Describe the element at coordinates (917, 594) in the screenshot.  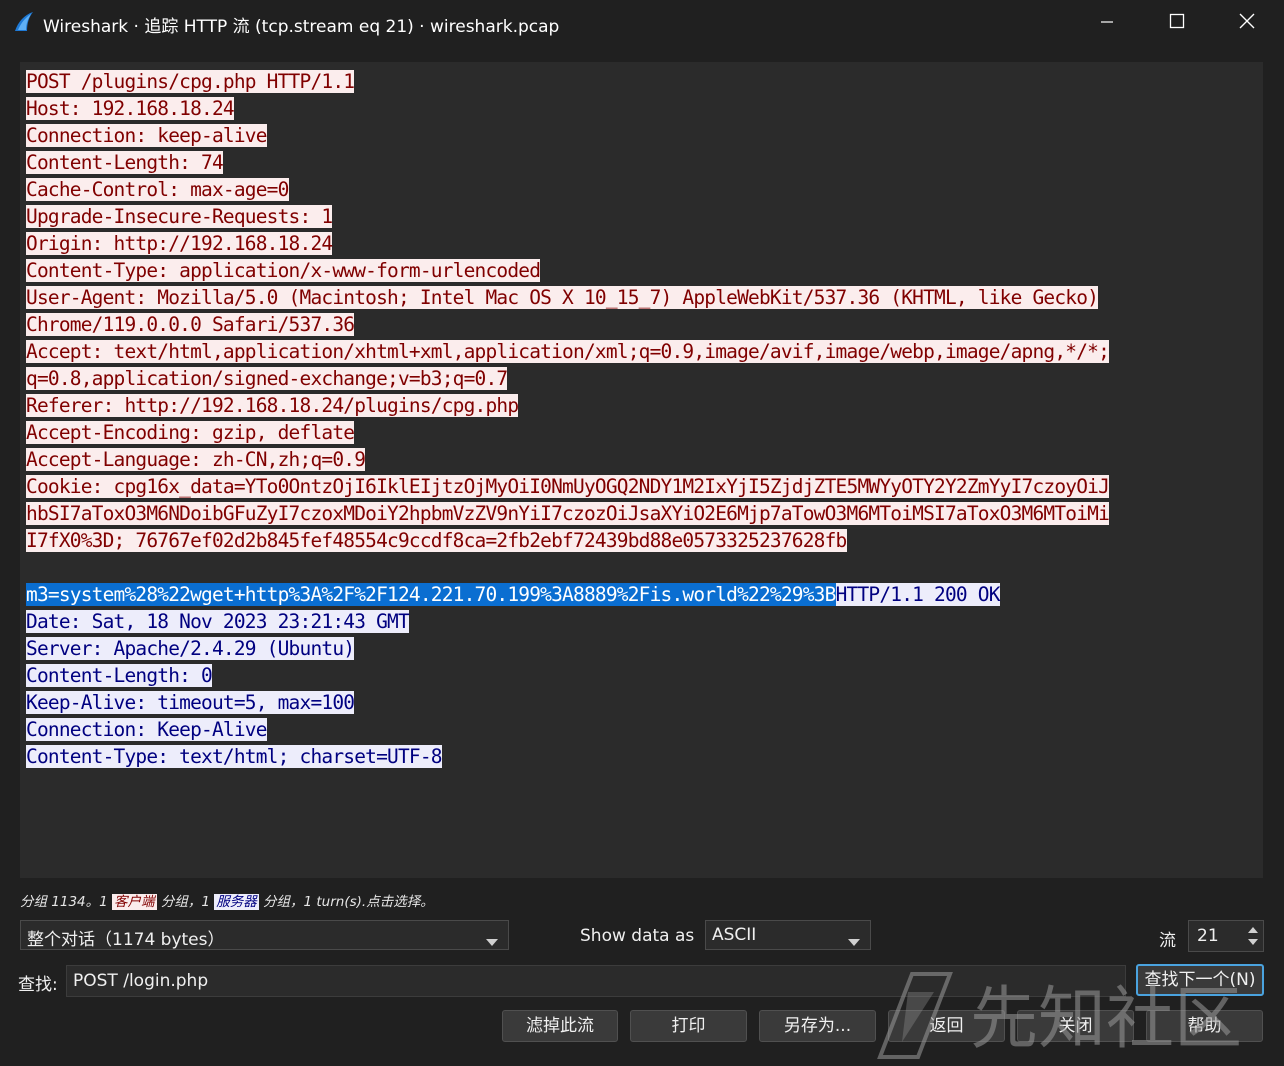
I see `server-text: HTTP/1.1 200 OK` at that location.